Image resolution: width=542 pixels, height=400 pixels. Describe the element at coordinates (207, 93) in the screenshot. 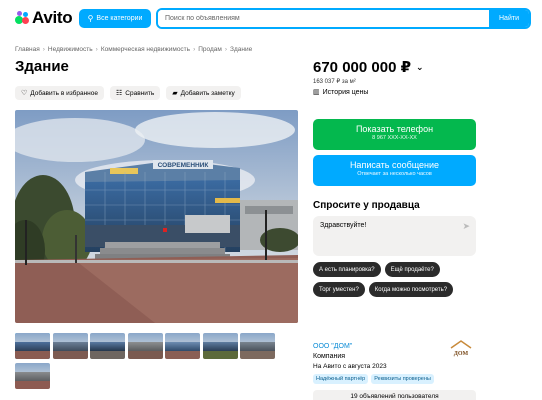

I see `add-note-label: Добавить заметку` at that location.